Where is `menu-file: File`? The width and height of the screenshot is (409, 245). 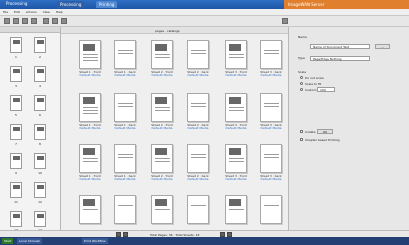
menu-file: File is located at coordinates (5, 12).